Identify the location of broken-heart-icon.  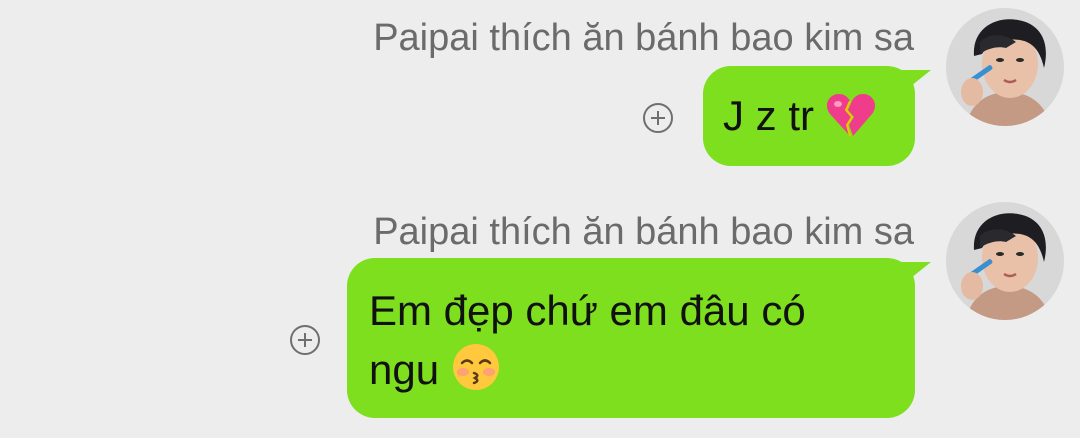
(851, 121).